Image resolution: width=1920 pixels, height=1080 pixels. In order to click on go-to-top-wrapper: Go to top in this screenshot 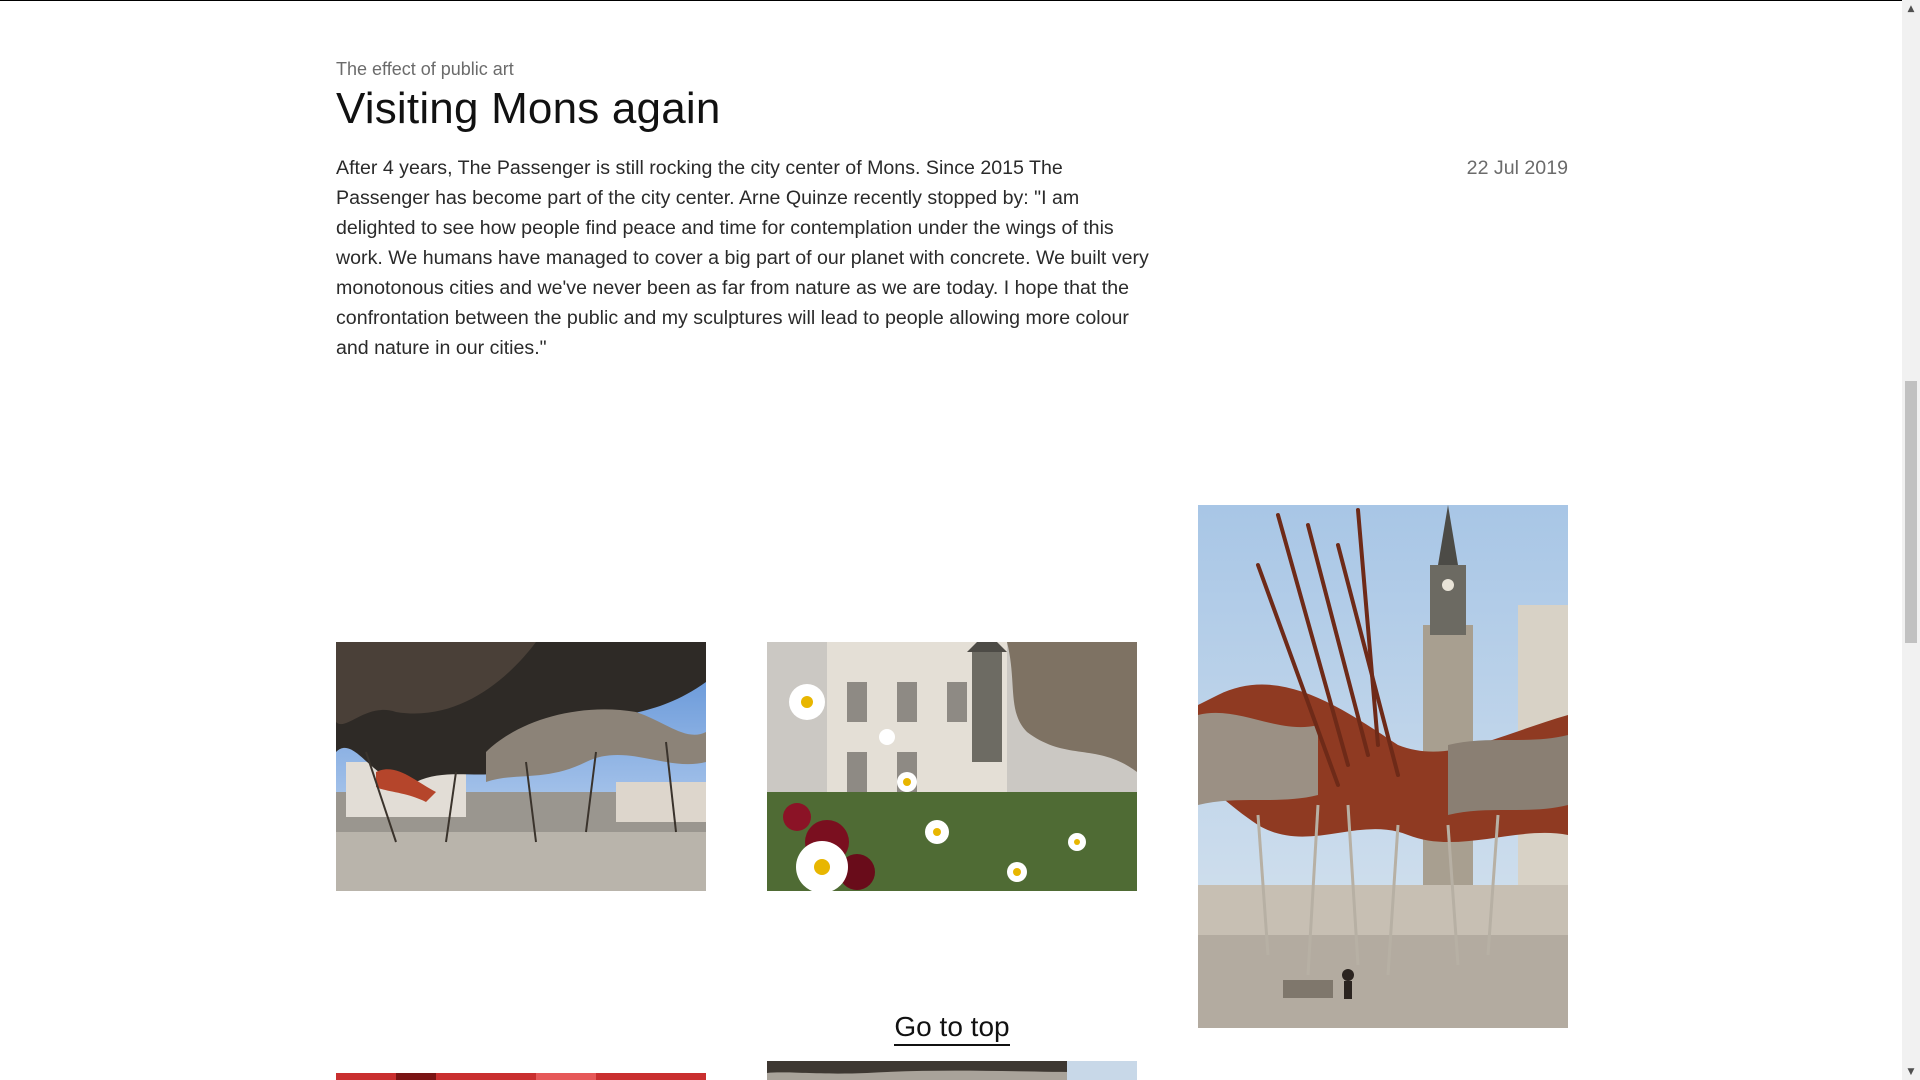, I will do `click(952, 1028)`.